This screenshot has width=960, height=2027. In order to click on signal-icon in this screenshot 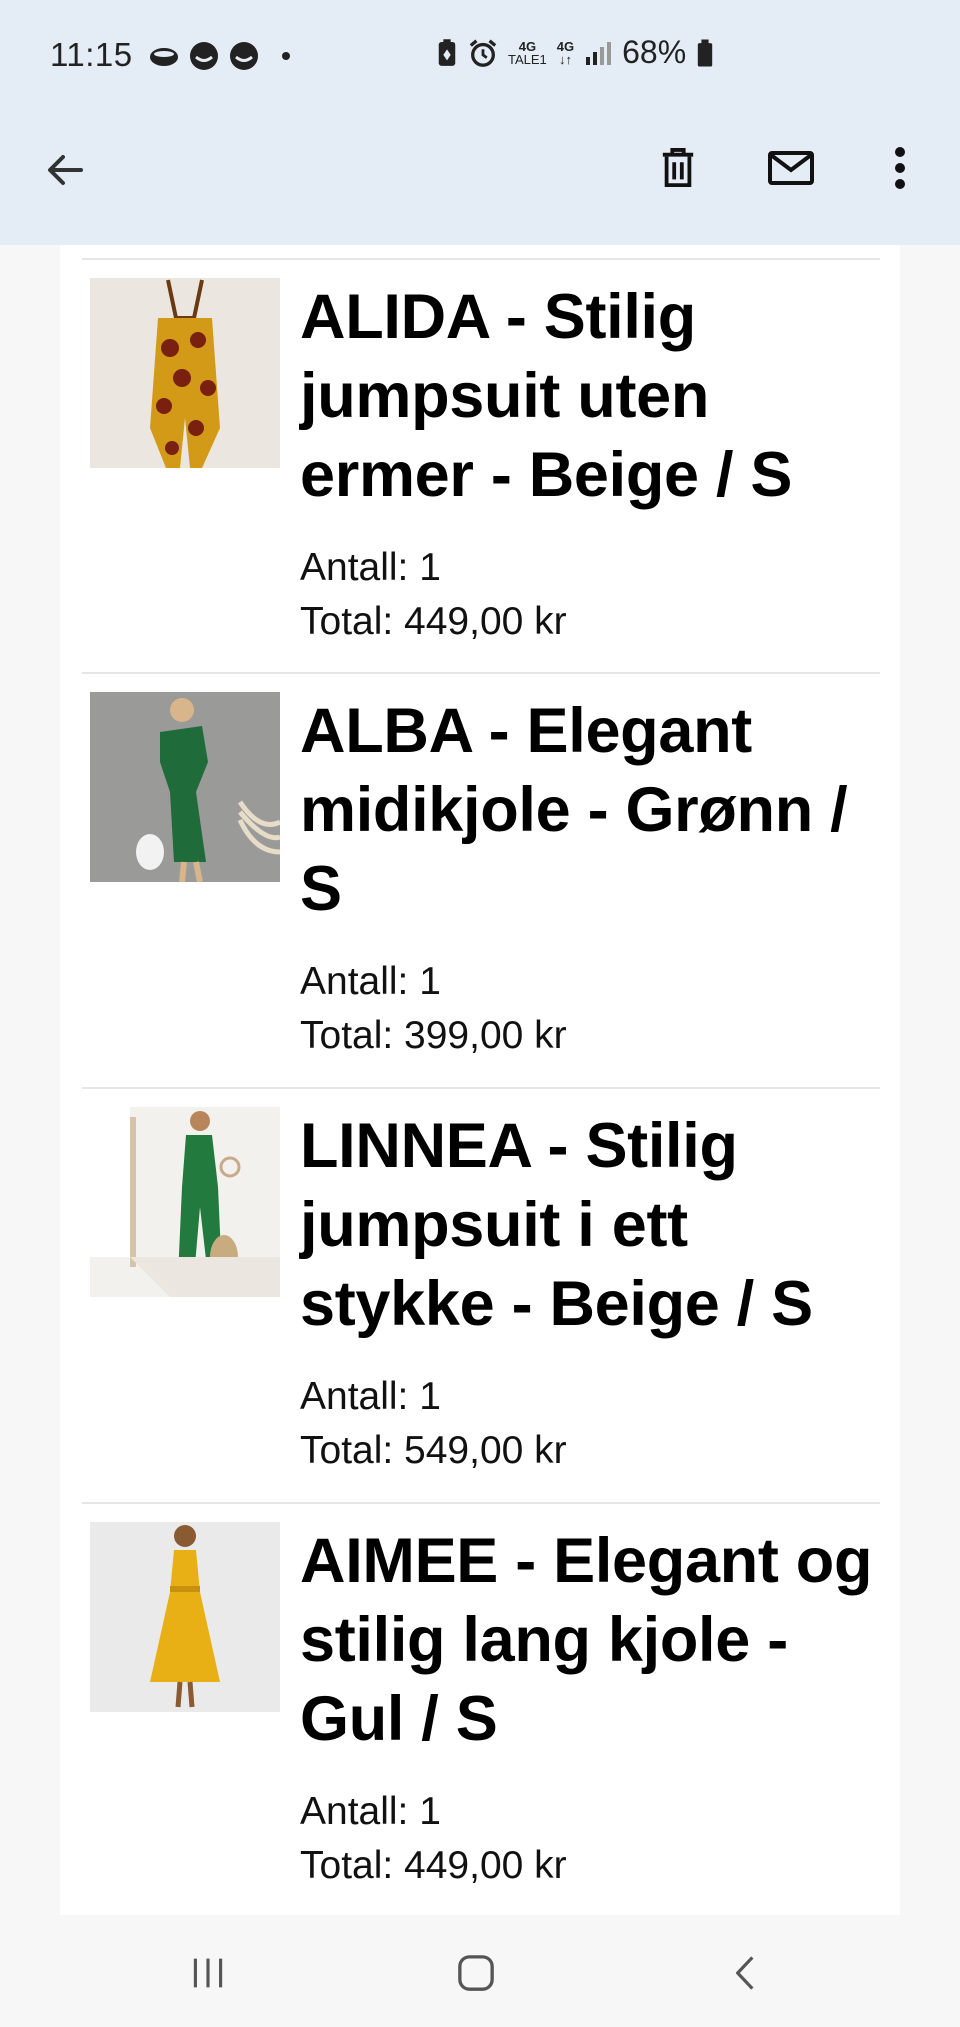, I will do `click(599, 53)`.